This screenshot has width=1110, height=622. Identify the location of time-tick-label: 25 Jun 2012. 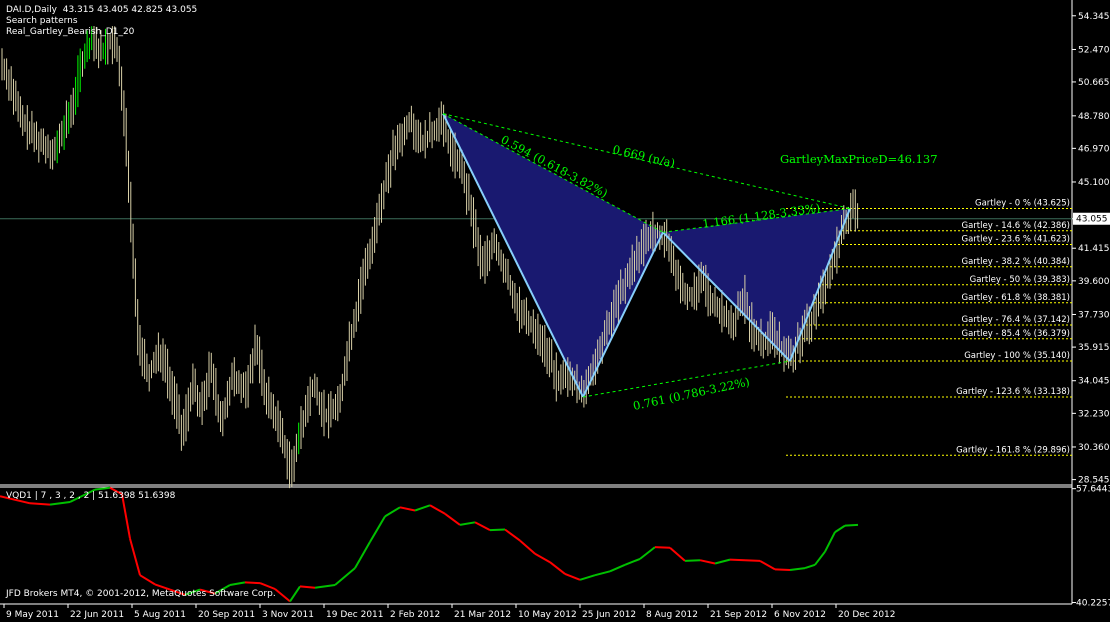
(609, 615).